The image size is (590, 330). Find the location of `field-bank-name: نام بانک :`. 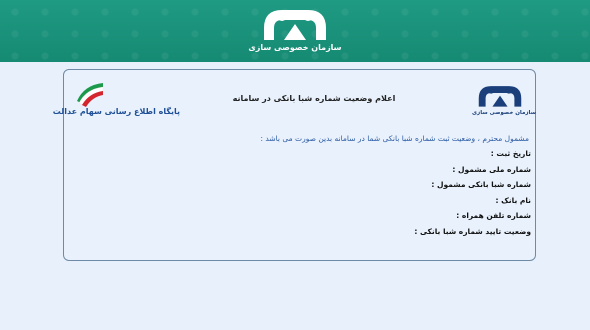

field-bank-name: نام بانک : is located at coordinates (513, 200).